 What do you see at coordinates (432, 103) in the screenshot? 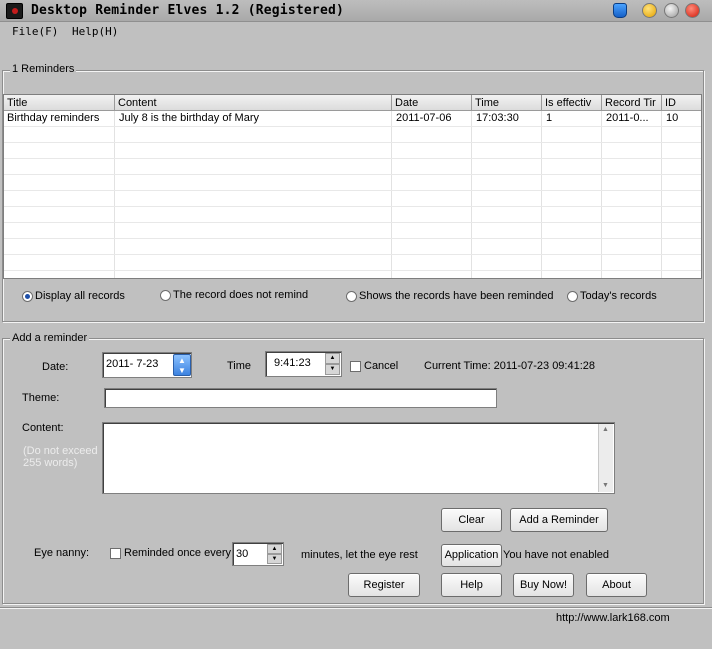
I see `column-header-date: Date` at bounding box center [432, 103].